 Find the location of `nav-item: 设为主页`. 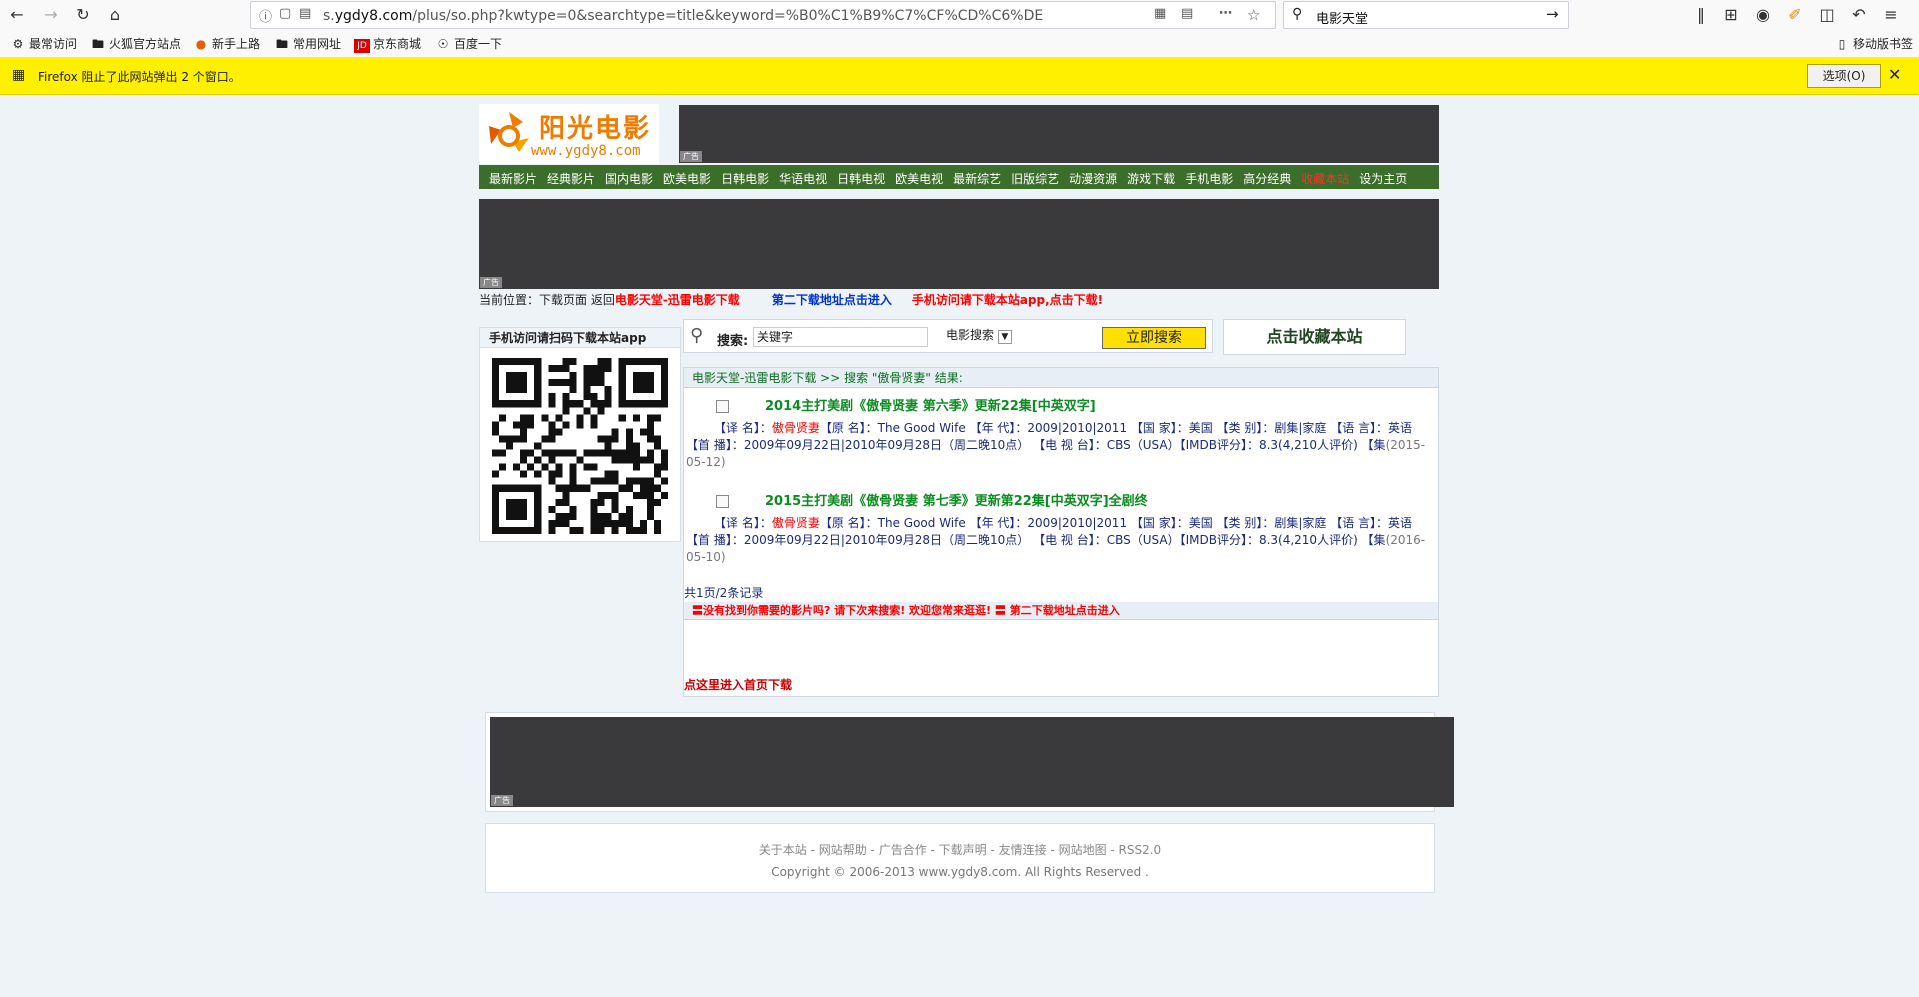

nav-item: 设为主页 is located at coordinates (1383, 179).